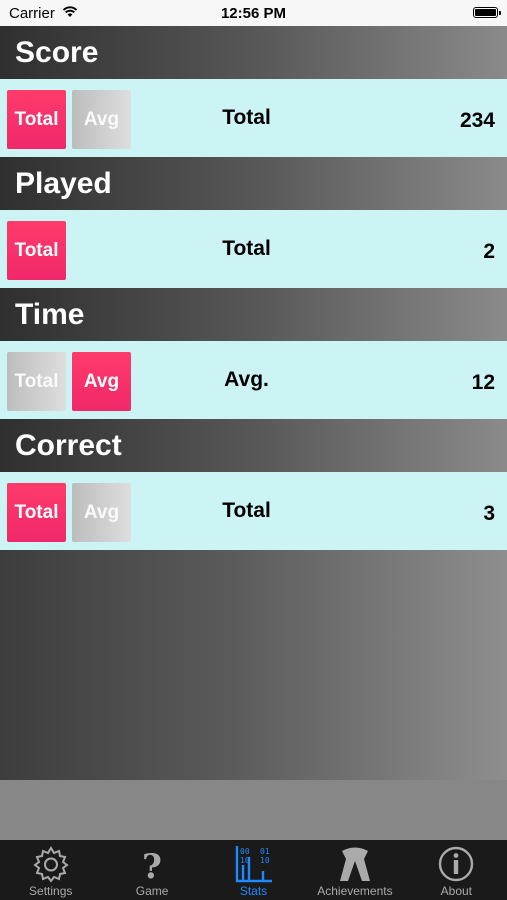 Image resolution: width=507 pixels, height=900 pixels. I want to click on played-value: 2, so click(489, 251).